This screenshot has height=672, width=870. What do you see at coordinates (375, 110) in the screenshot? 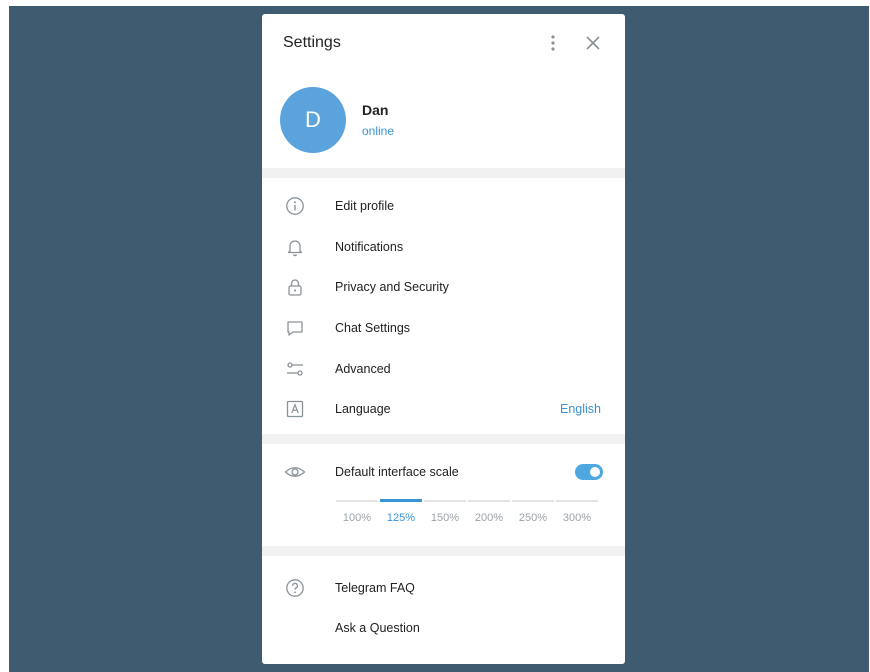
I see `profile-name: Dan` at bounding box center [375, 110].